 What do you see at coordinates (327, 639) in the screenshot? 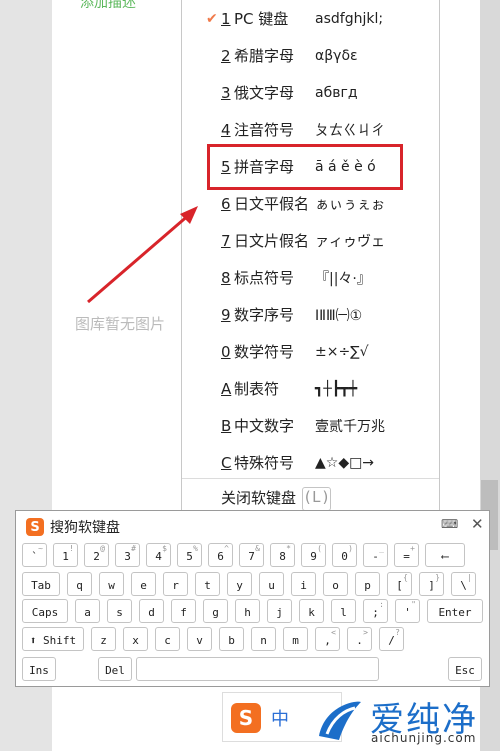
I see `keyboard-key: , <` at bounding box center [327, 639].